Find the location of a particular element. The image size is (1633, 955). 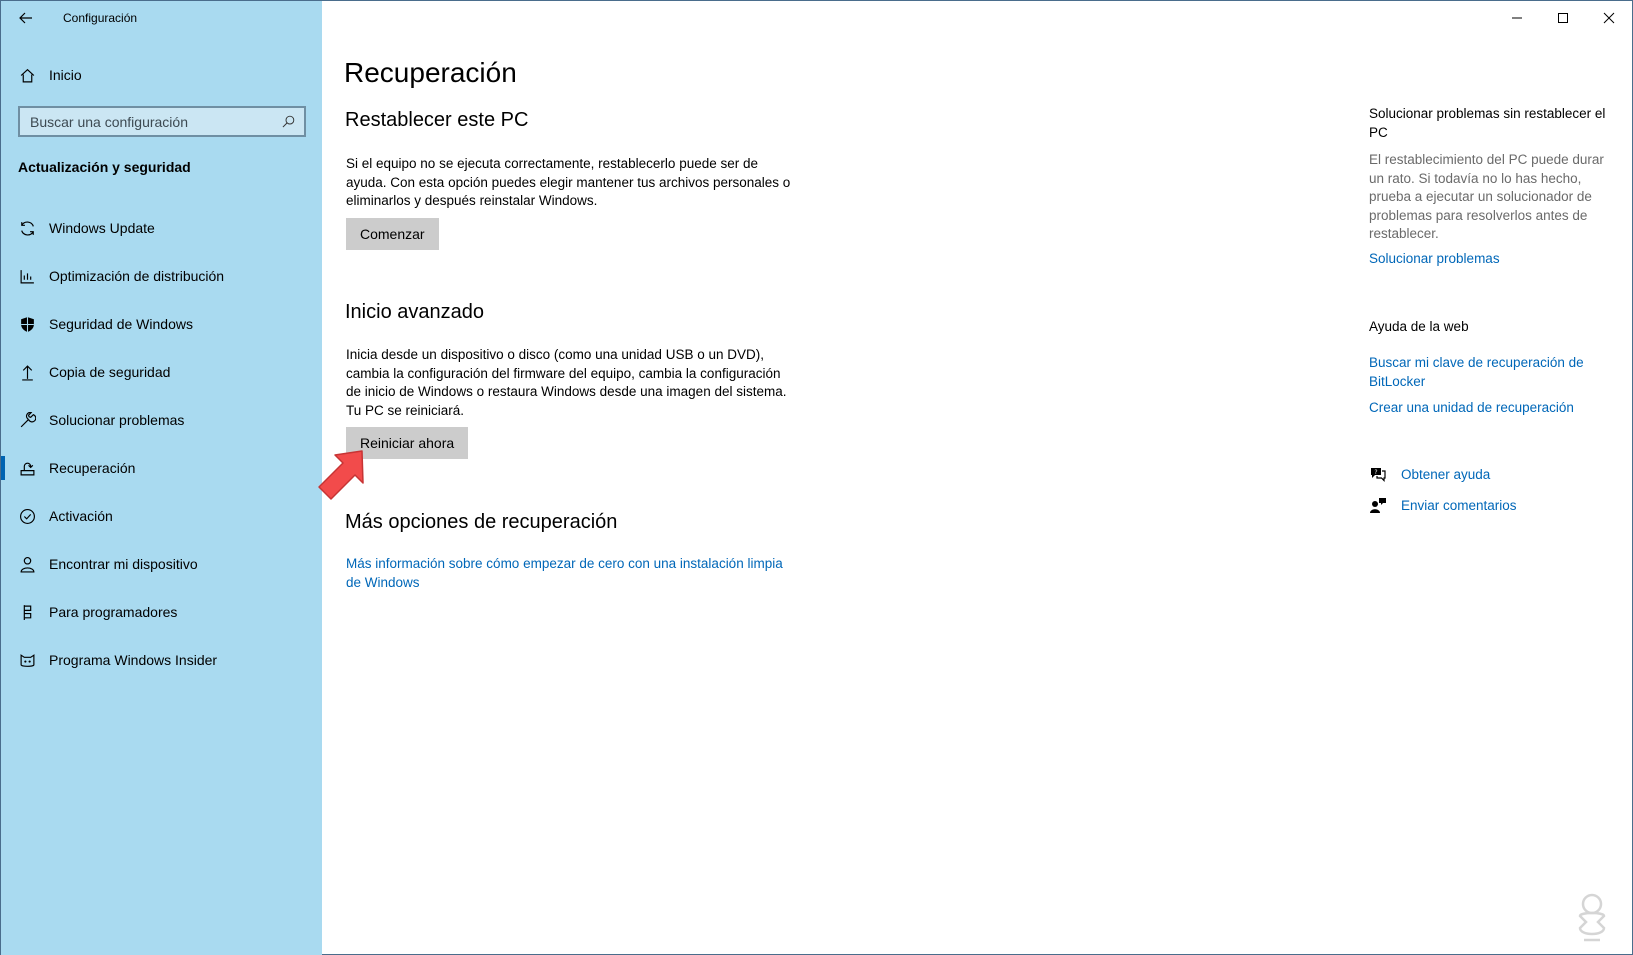

page-title: Recuperación is located at coordinates (430, 72).